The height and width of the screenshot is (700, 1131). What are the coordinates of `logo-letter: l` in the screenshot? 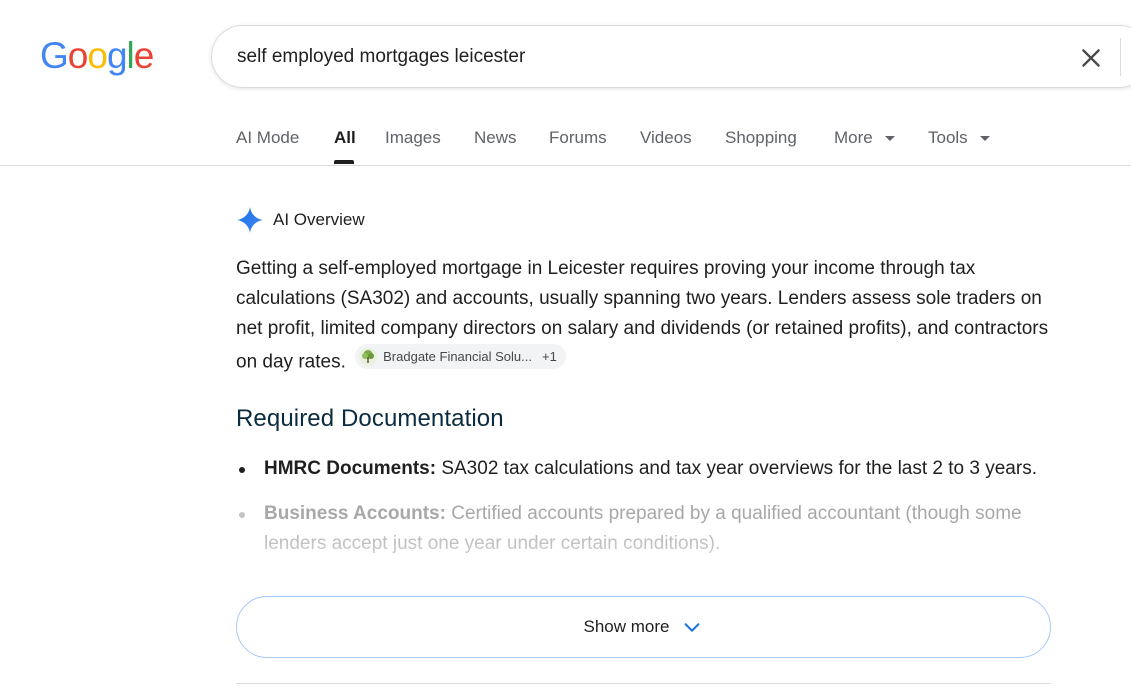 It's located at (130, 55).